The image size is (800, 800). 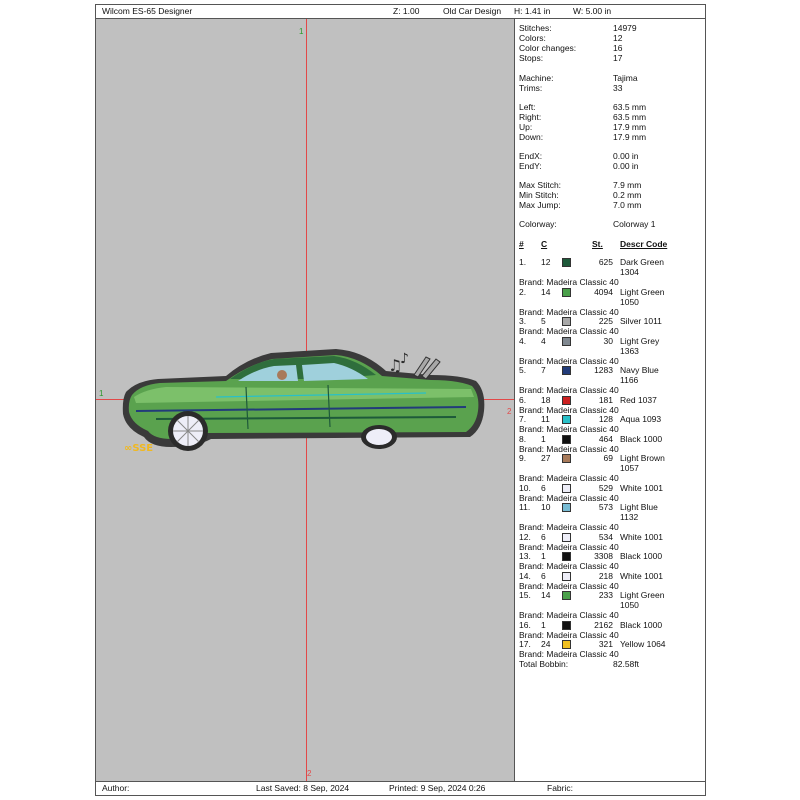 What do you see at coordinates (642, 262) in the screenshot?
I see `color-item-descr: Dark Green` at bounding box center [642, 262].